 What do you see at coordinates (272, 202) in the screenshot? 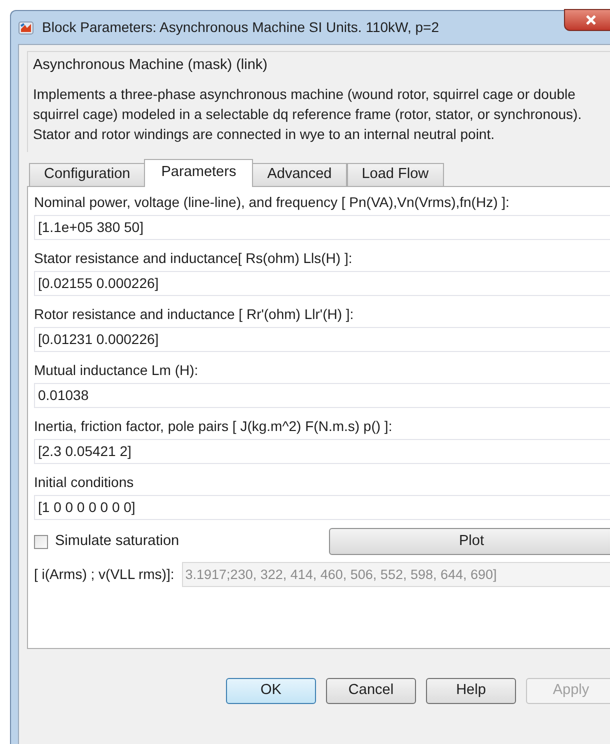
I see `parameter-label: Nominal power, voltage (line-line), and frequency [ Pn(VA),Vn(Vrms),fn(Hz) ]:` at bounding box center [272, 202].